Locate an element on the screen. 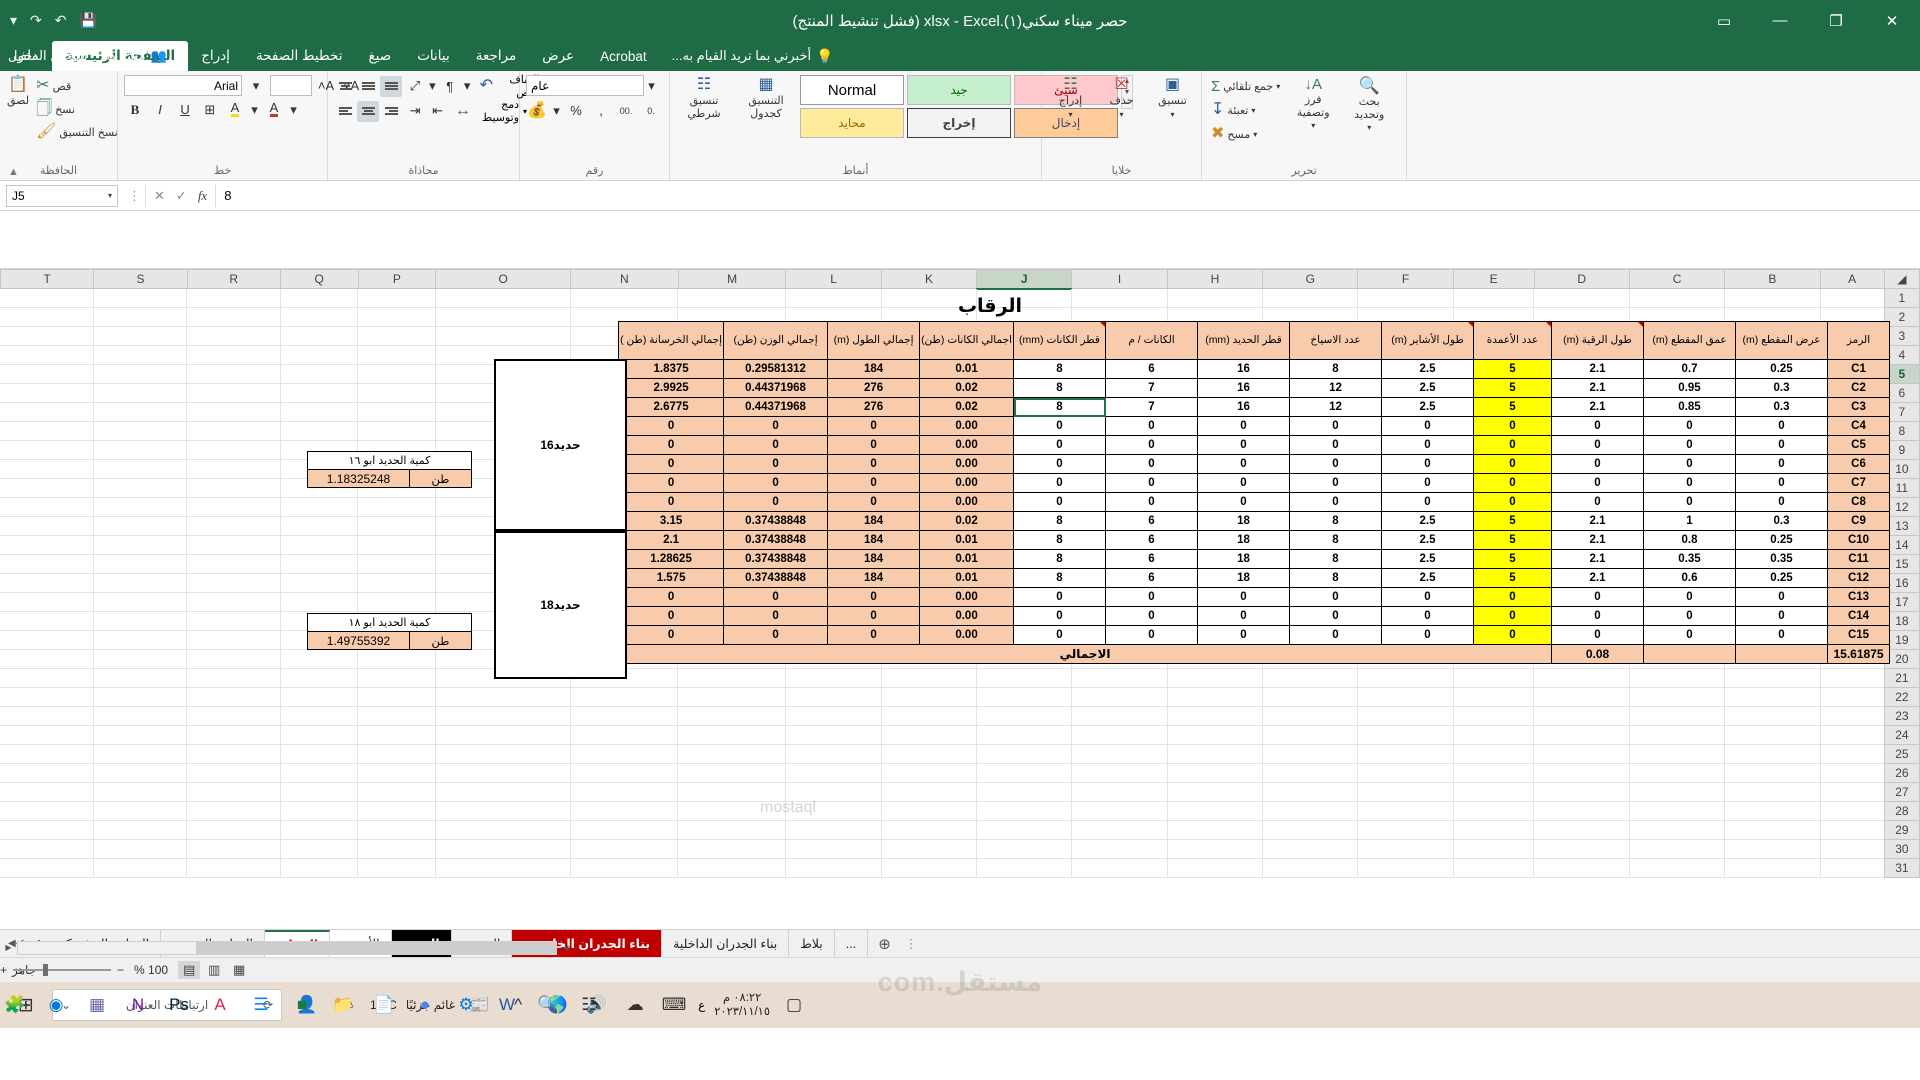 The width and height of the screenshot is (1920, 1080). column-header-S: S is located at coordinates (140, 279).